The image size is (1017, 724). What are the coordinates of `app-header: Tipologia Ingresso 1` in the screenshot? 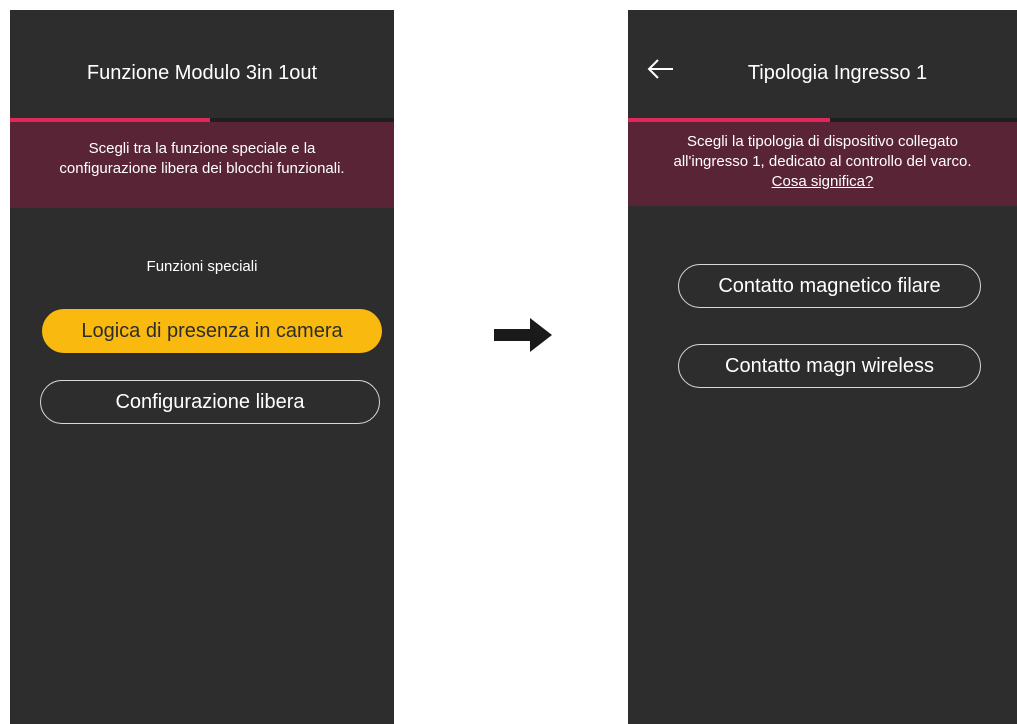 It's located at (822, 64).